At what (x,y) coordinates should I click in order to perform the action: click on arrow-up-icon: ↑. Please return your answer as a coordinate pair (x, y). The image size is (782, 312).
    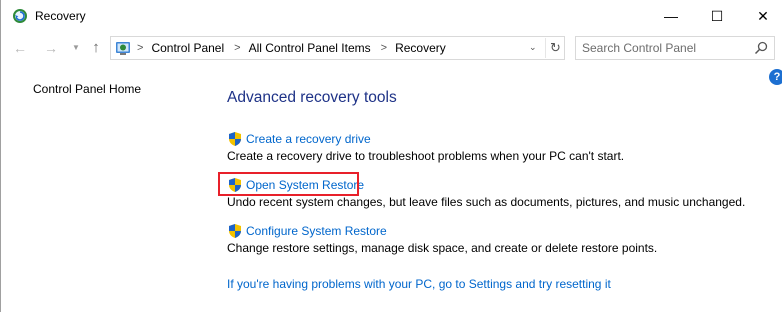
    Looking at the image, I should click on (96, 47).